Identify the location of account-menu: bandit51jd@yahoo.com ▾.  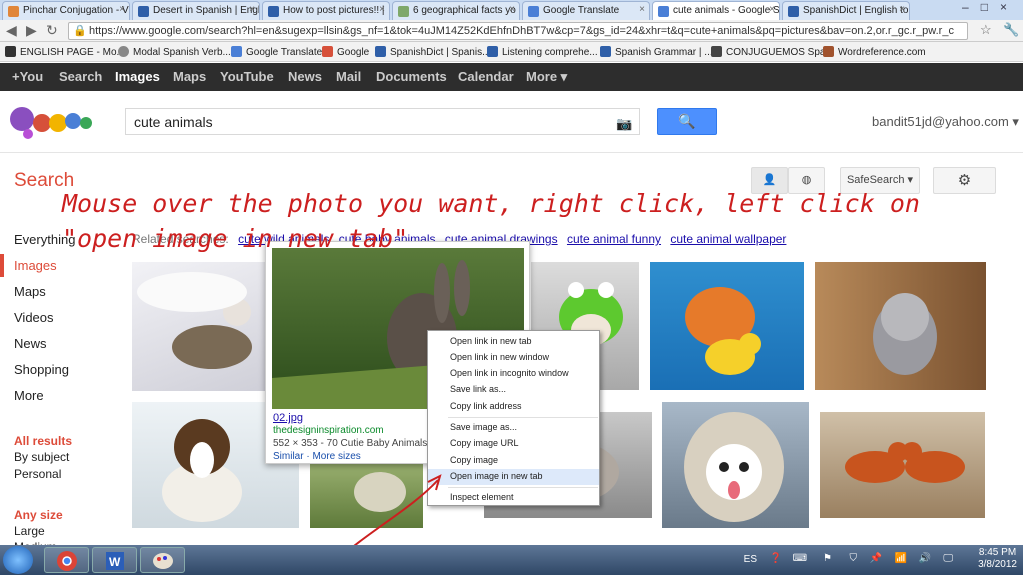
(945, 122).